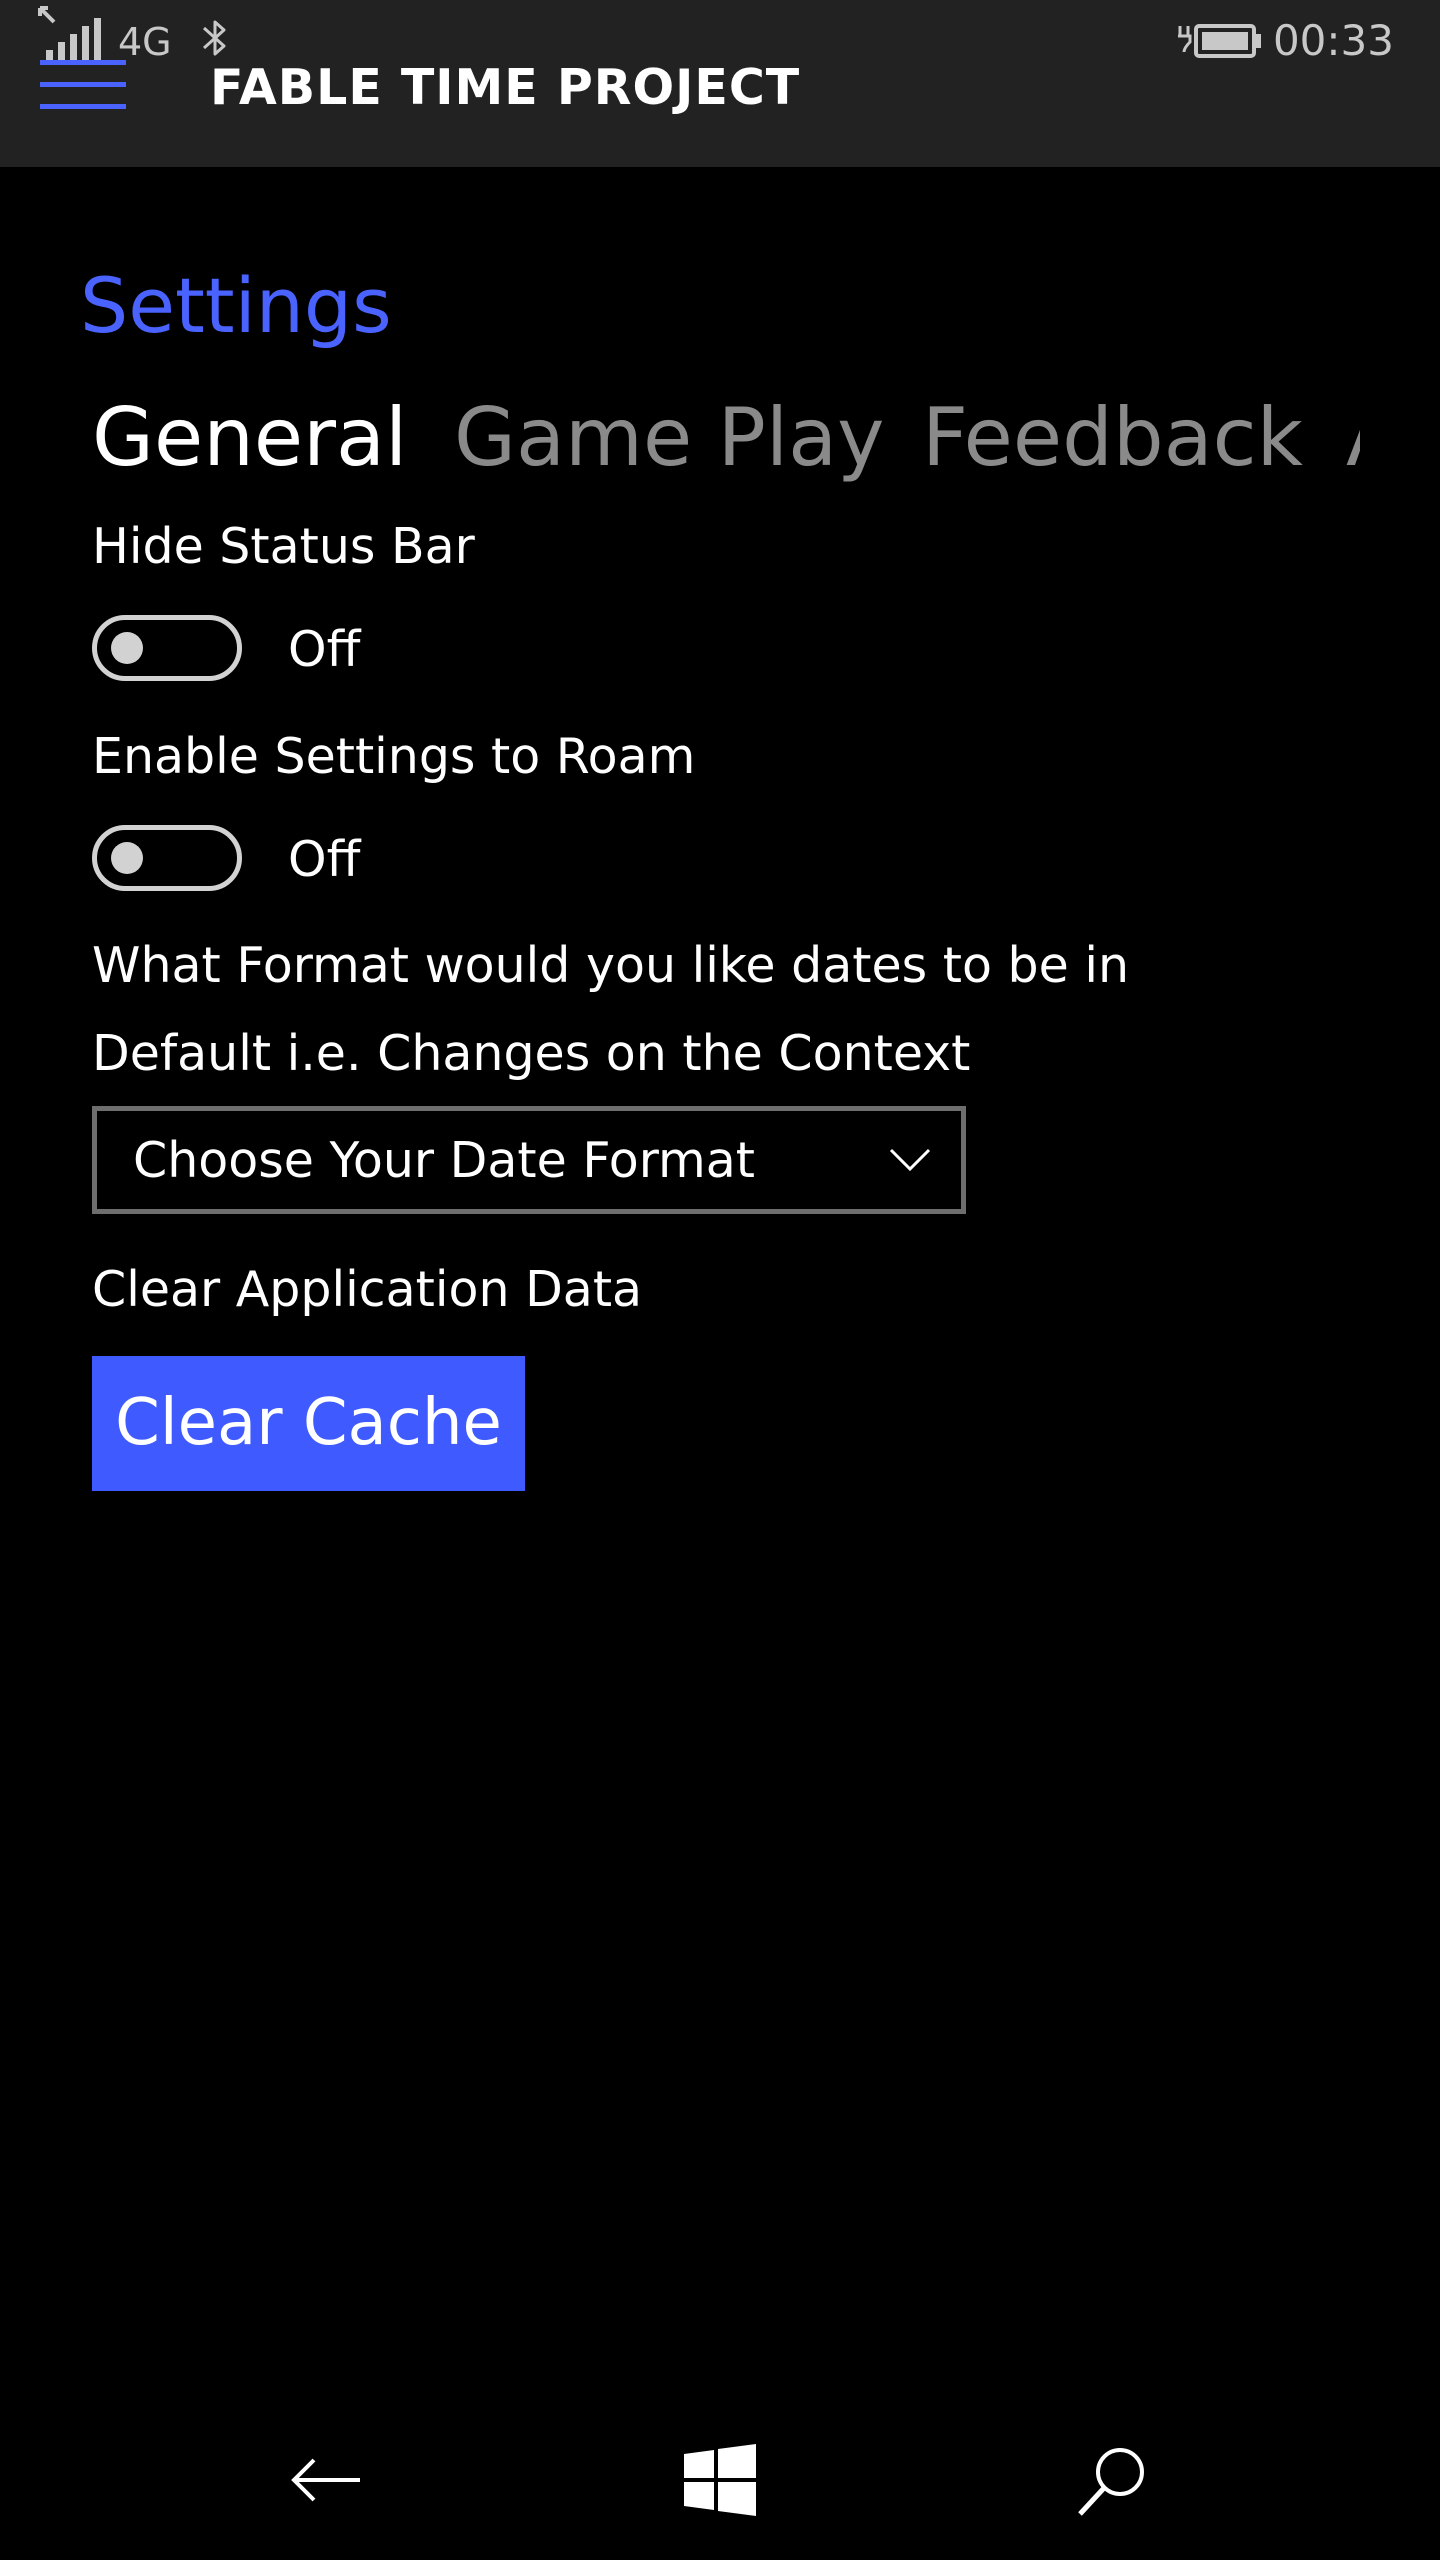  I want to click on clock: 00:33, so click(1333, 40).